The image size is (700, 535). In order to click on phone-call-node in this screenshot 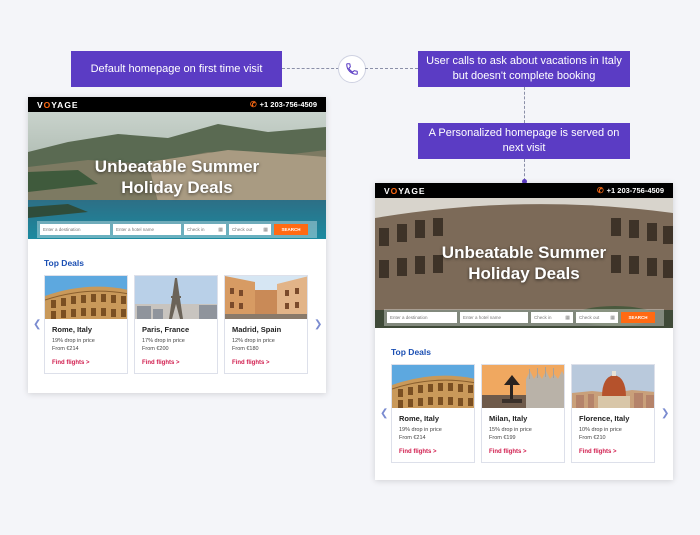, I will do `click(352, 69)`.